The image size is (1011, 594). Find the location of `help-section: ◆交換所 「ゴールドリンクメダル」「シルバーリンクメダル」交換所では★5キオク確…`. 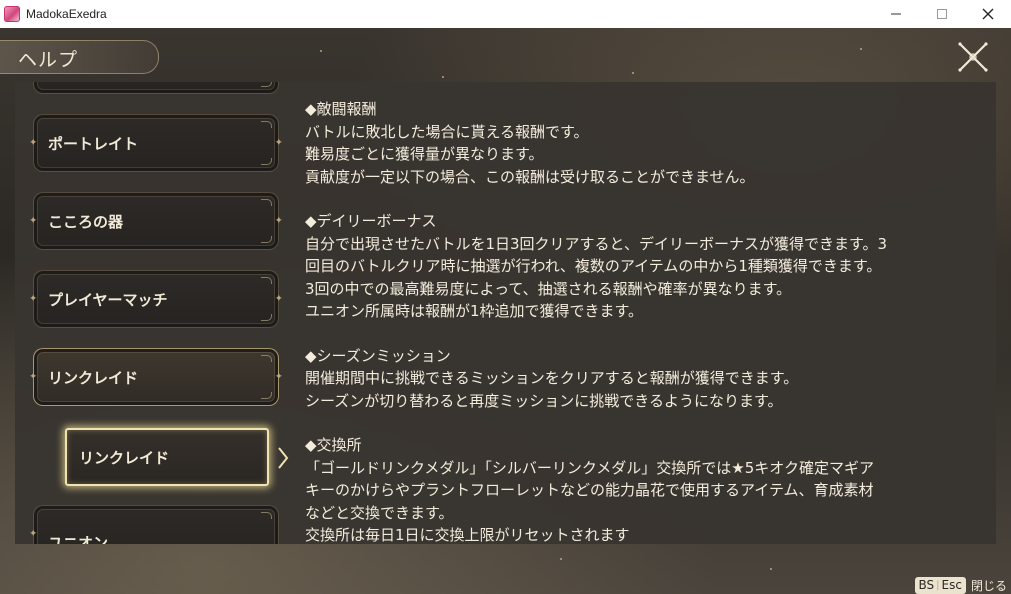

help-section: ◆交換所 「ゴールドリンクメダル」「シルバーリンクメダル」交換所では★5キオク確… is located at coordinates (645, 489).